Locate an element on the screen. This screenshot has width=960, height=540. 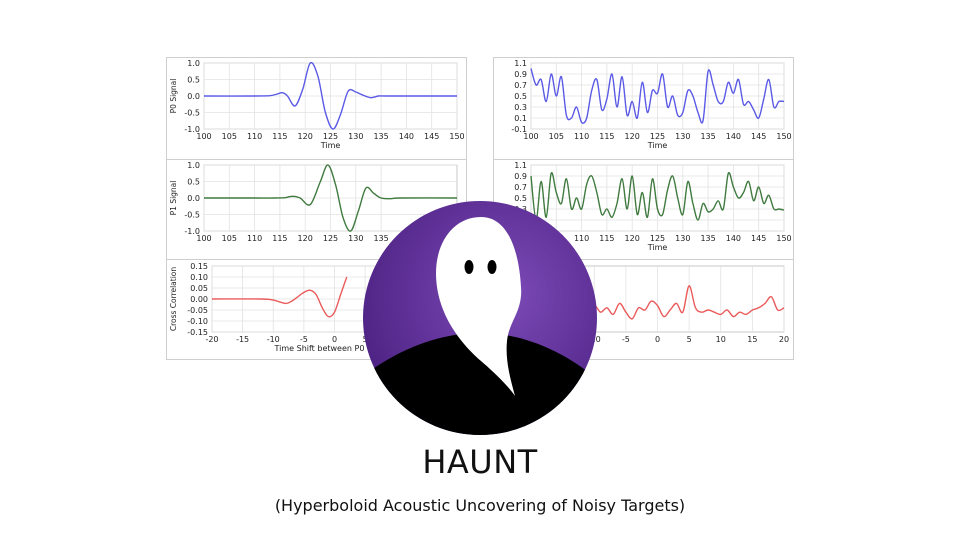
x-tick-label: 15 is located at coordinates (752, 339).